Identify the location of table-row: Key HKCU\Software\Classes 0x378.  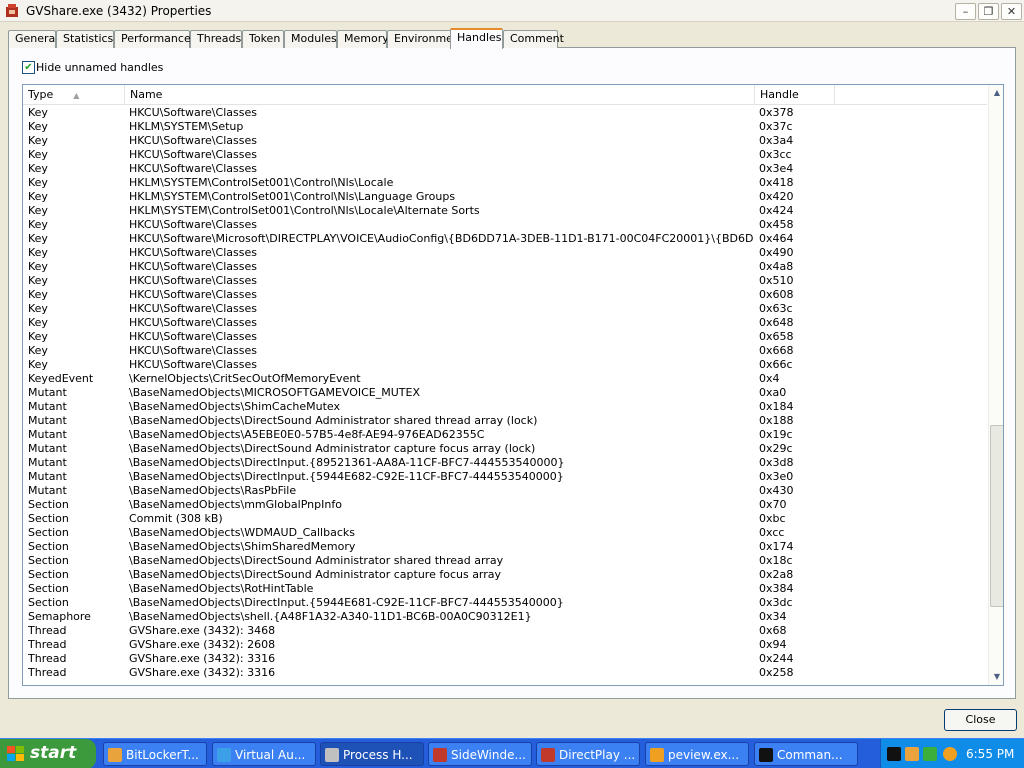
(505, 113).